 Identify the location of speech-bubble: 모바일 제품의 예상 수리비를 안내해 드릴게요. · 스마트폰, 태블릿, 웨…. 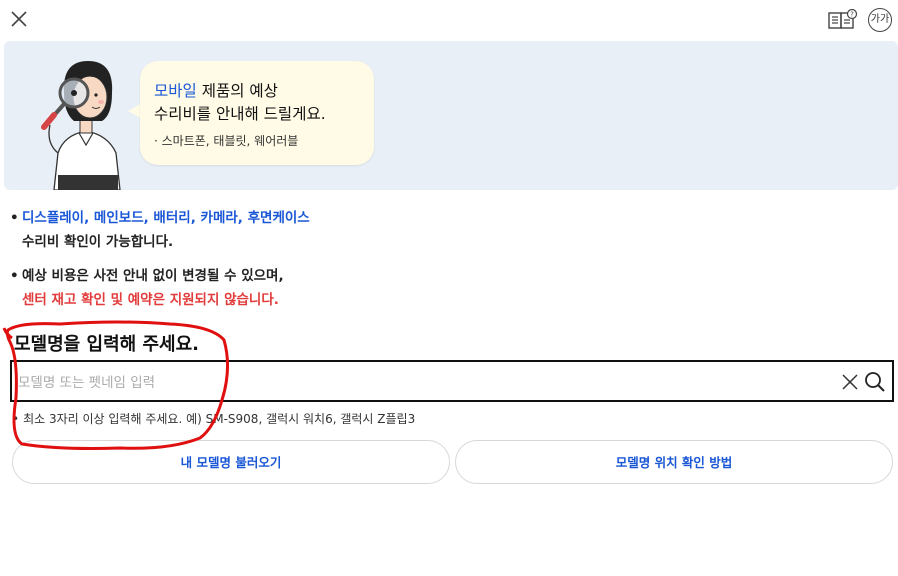
(257, 113).